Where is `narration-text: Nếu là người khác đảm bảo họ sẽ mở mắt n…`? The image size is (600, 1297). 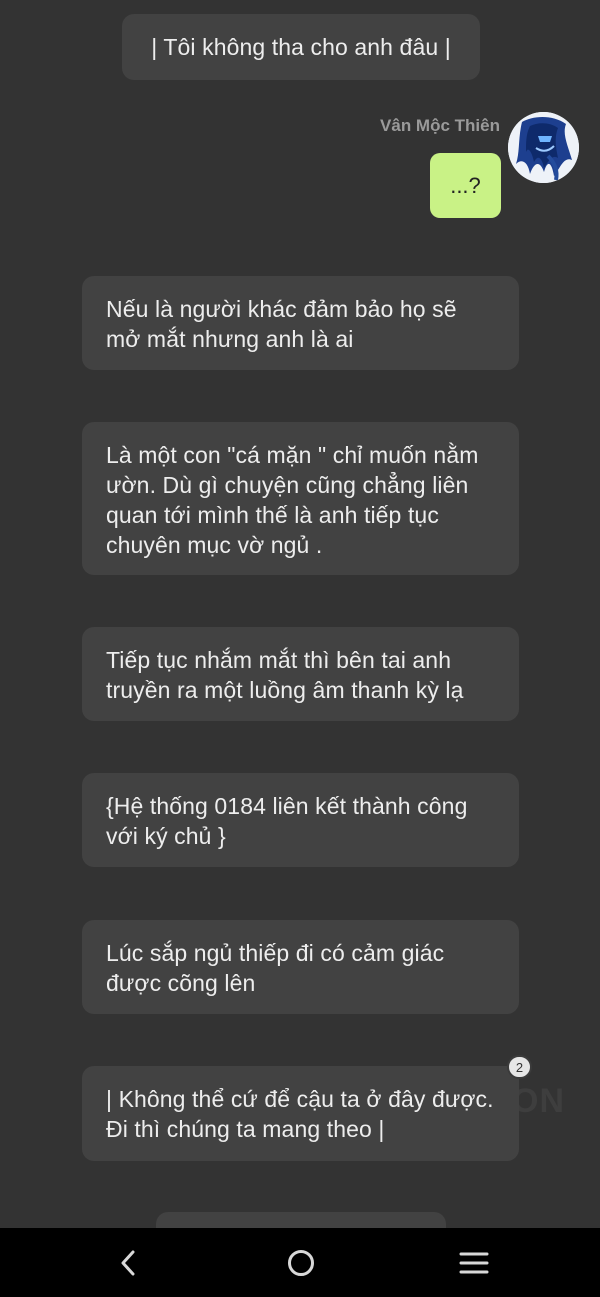
narration-text: Nếu là người khác đảm bảo họ sẽ mở mắt n… is located at coordinates (281, 324).